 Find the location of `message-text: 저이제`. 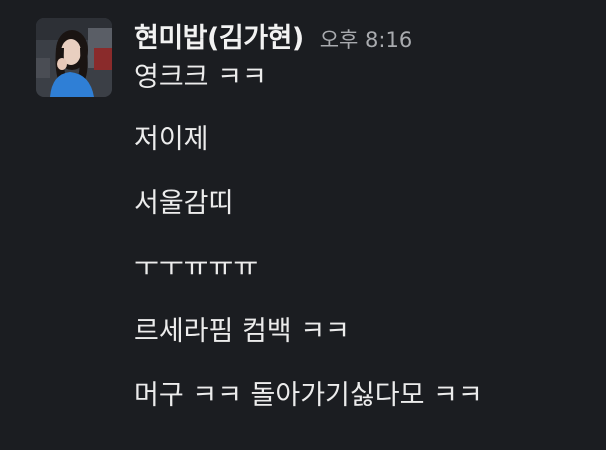

message-text: 저이제 is located at coordinates (171, 139).